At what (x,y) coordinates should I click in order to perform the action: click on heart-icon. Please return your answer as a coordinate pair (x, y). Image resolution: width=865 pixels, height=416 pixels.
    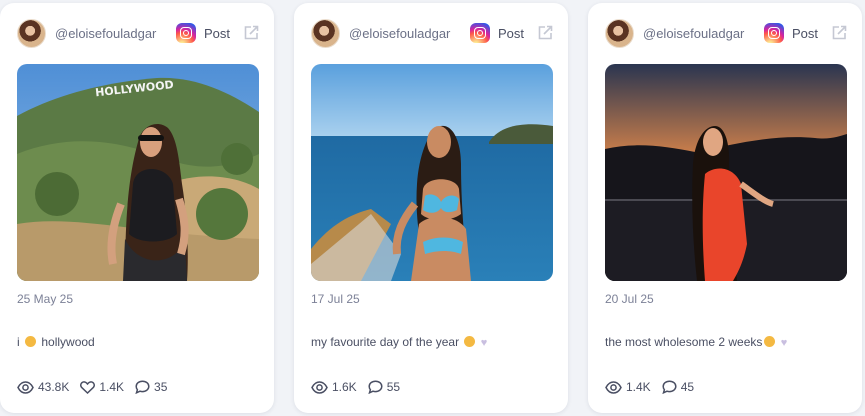
    Looking at the image, I should click on (88, 387).